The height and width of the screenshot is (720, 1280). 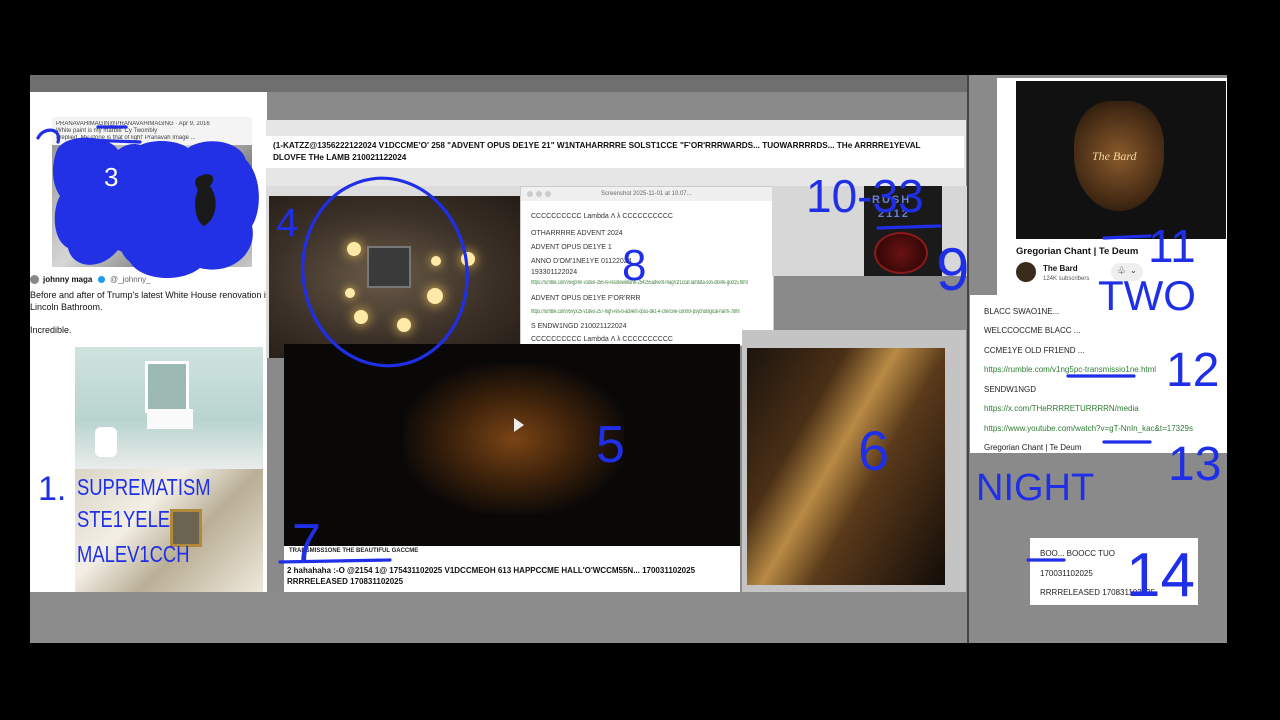 What do you see at coordinates (1160, 575) in the screenshot?
I see `hand-number-14: 14` at bounding box center [1160, 575].